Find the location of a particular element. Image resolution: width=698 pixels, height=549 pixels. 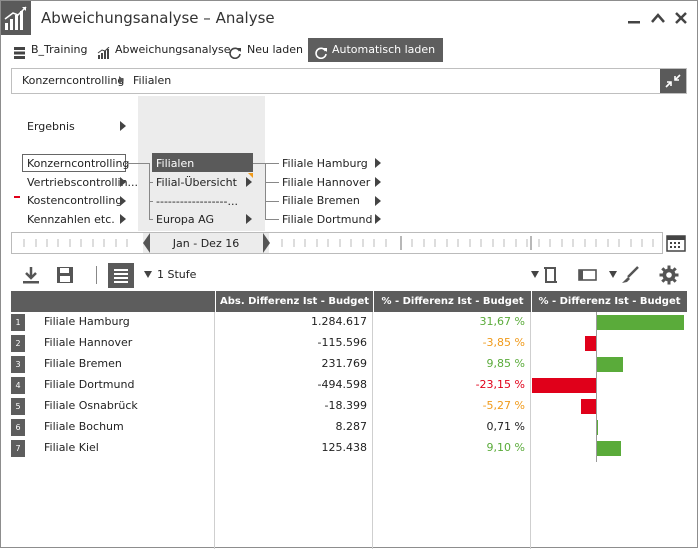

table-row: 3 Filiale Bremen 231.769 9,85 % is located at coordinates (349, 364).